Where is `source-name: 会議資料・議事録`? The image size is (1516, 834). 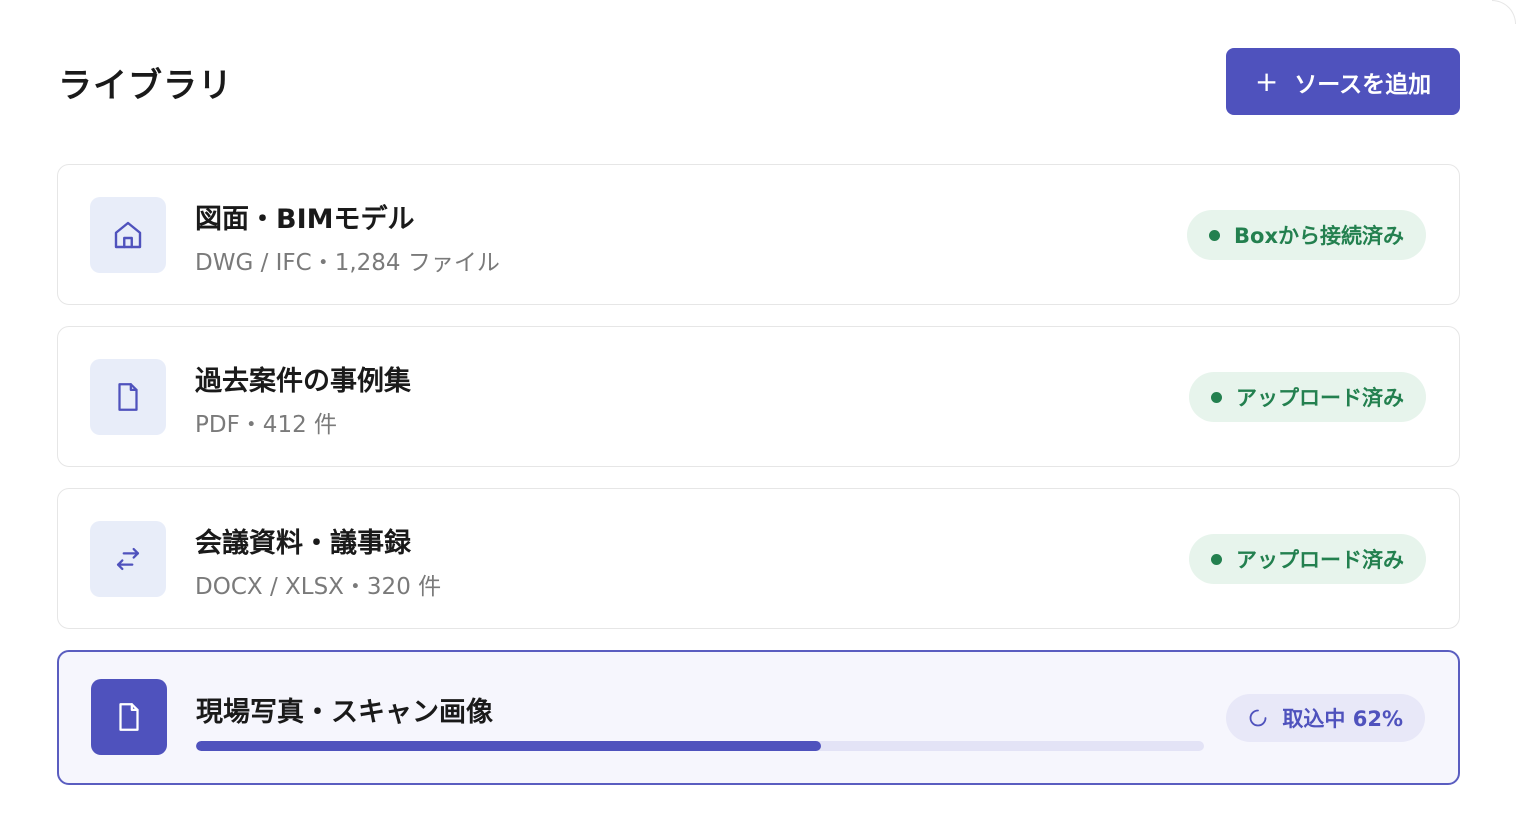
source-name: 会議資料・議事録 is located at coordinates (303, 543).